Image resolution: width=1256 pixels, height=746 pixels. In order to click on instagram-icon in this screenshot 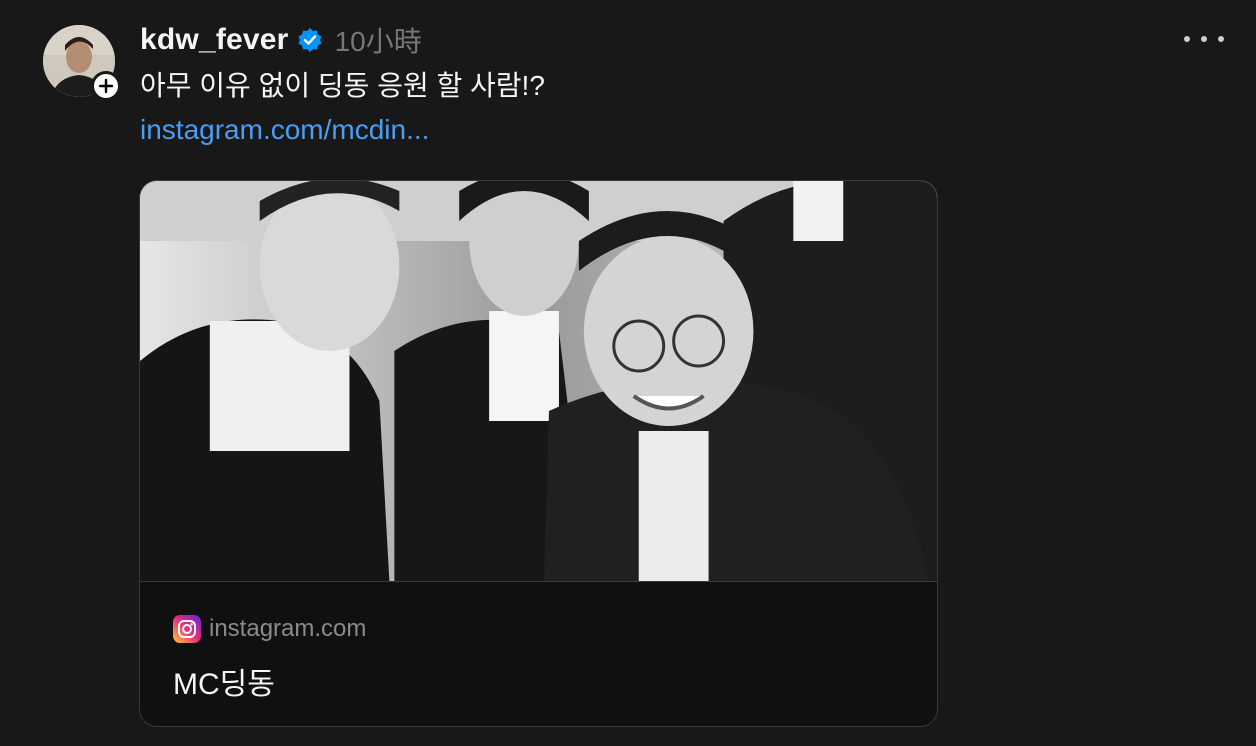, I will do `click(187, 629)`.